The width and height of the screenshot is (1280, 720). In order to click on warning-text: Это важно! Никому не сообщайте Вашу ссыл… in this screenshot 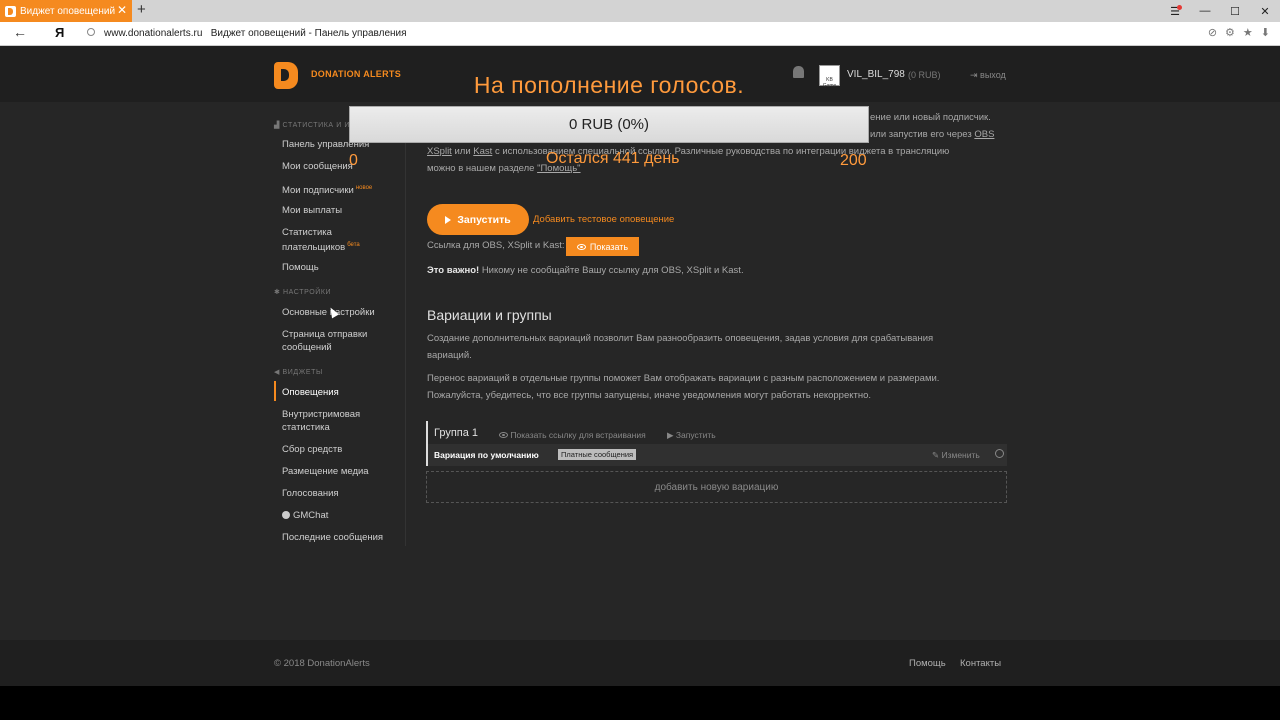, I will do `click(585, 270)`.